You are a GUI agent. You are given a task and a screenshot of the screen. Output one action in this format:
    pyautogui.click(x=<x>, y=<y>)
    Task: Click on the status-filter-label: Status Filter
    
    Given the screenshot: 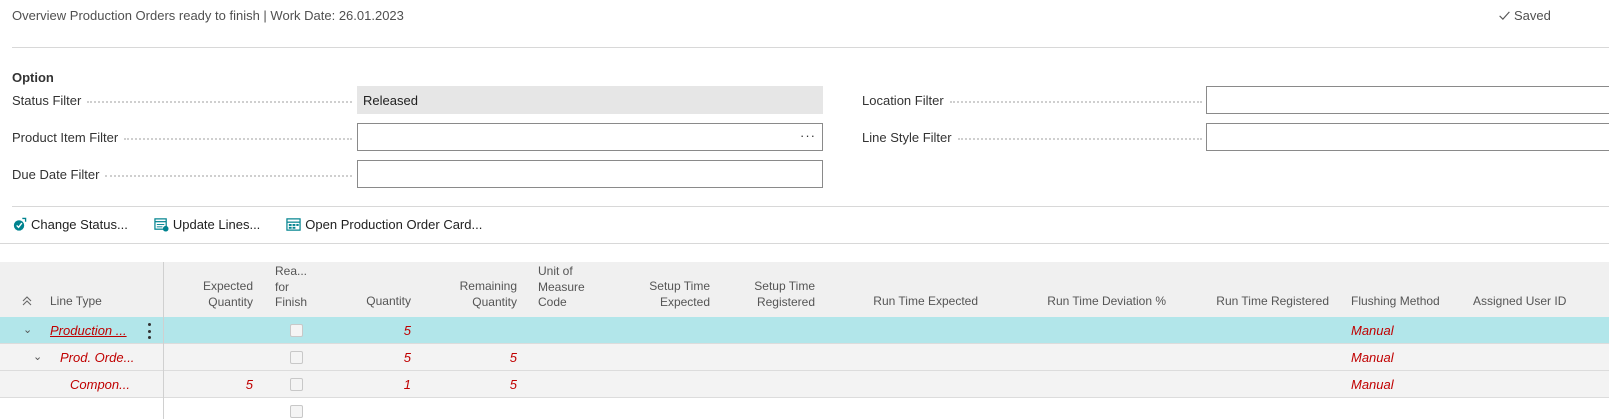 What is the action you would take?
    pyautogui.click(x=182, y=100)
    